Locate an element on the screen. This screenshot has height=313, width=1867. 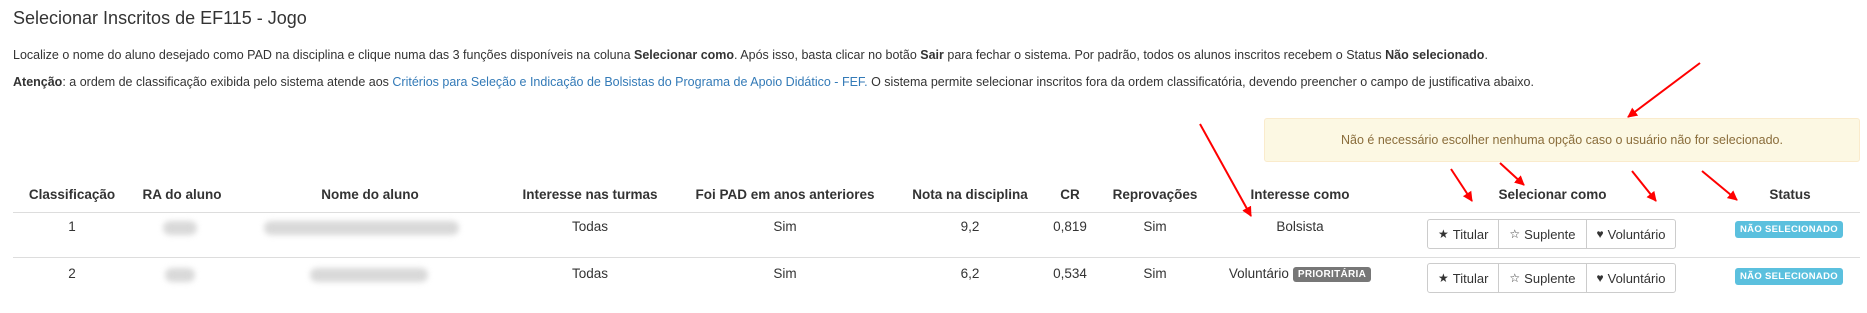
cell-interesse-como: Voluntário PRIORITÁRIA is located at coordinates (1300, 274).